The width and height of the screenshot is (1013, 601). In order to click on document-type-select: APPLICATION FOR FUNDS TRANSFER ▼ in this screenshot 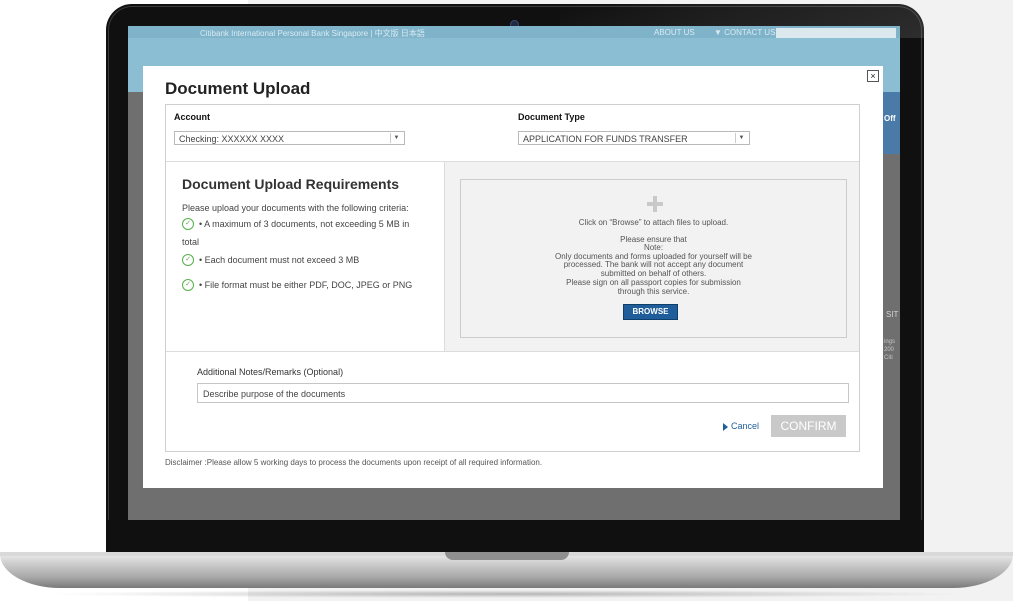, I will do `click(634, 138)`.